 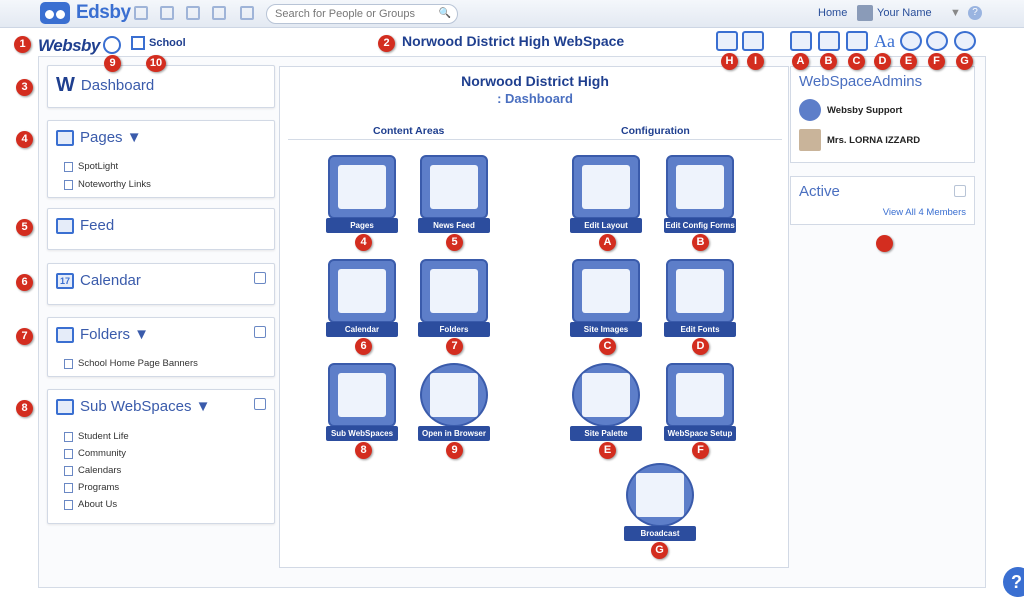 I want to click on marker-1: 1, so click(x=22, y=44).